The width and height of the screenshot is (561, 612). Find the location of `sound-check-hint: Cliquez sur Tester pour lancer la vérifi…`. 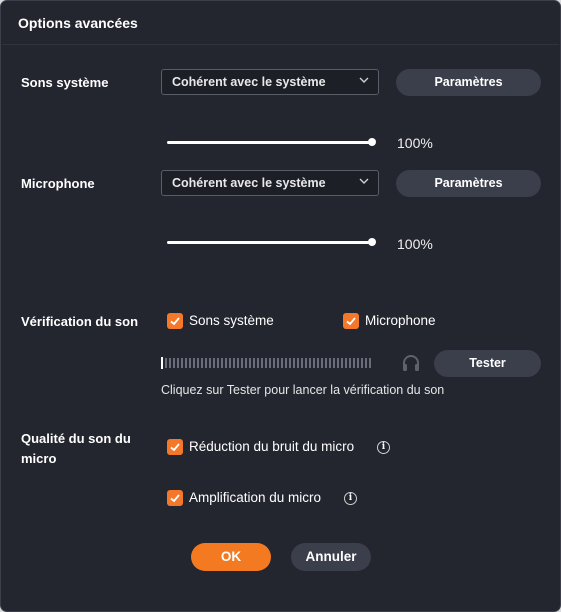

sound-check-hint: Cliquez sur Tester pour lancer la vérifi… is located at coordinates (303, 390).